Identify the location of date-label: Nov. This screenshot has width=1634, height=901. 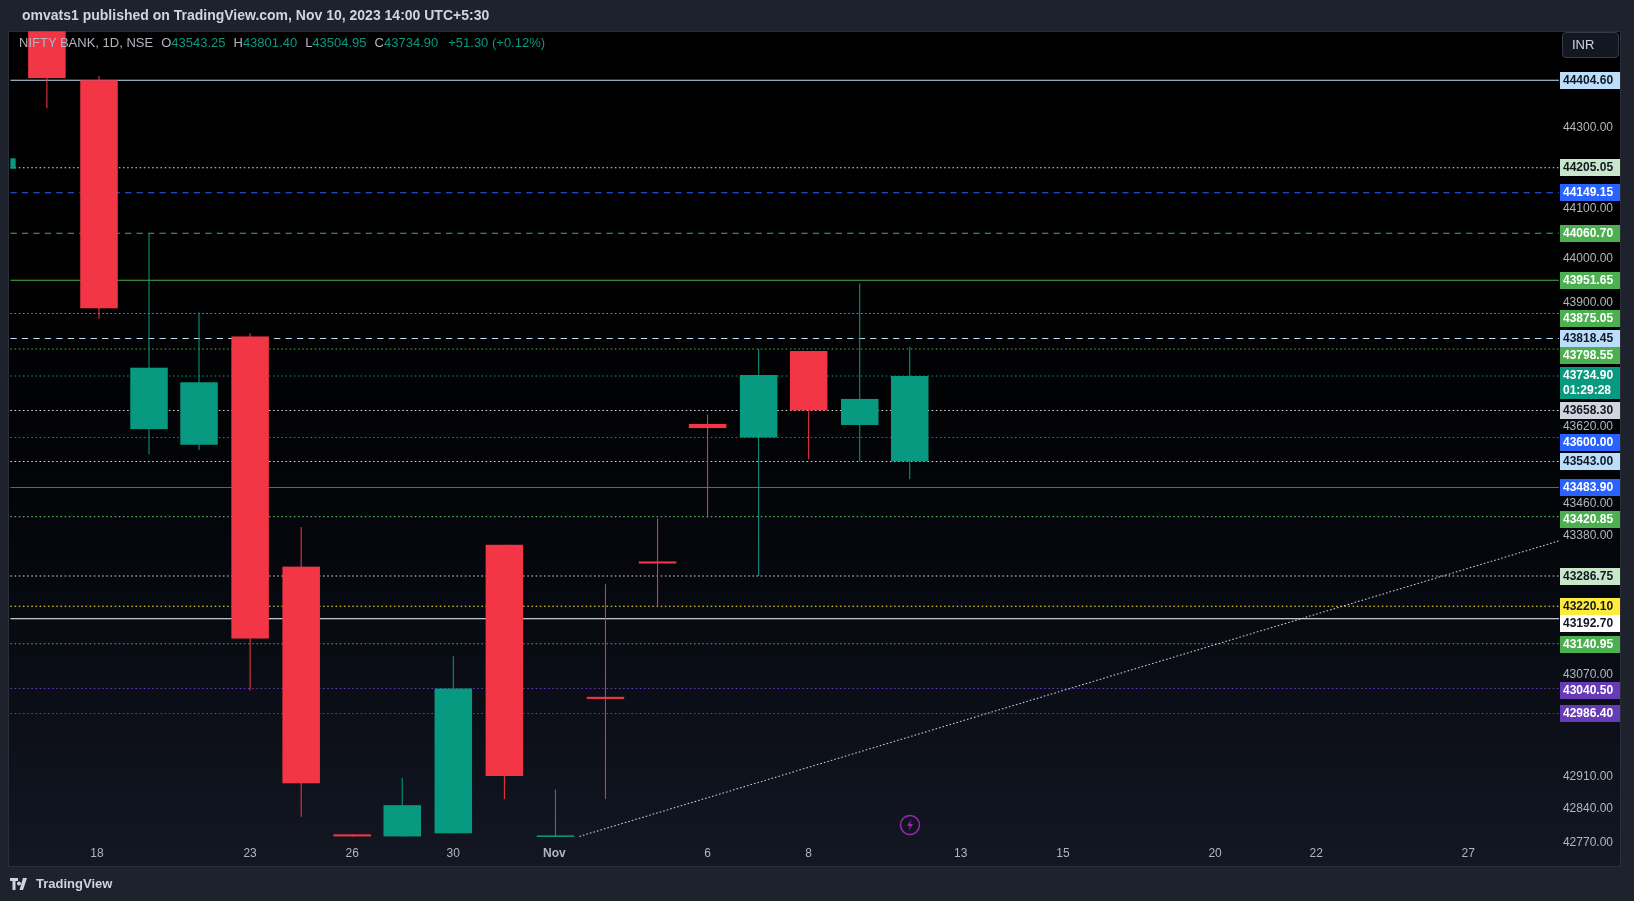
(554, 853).